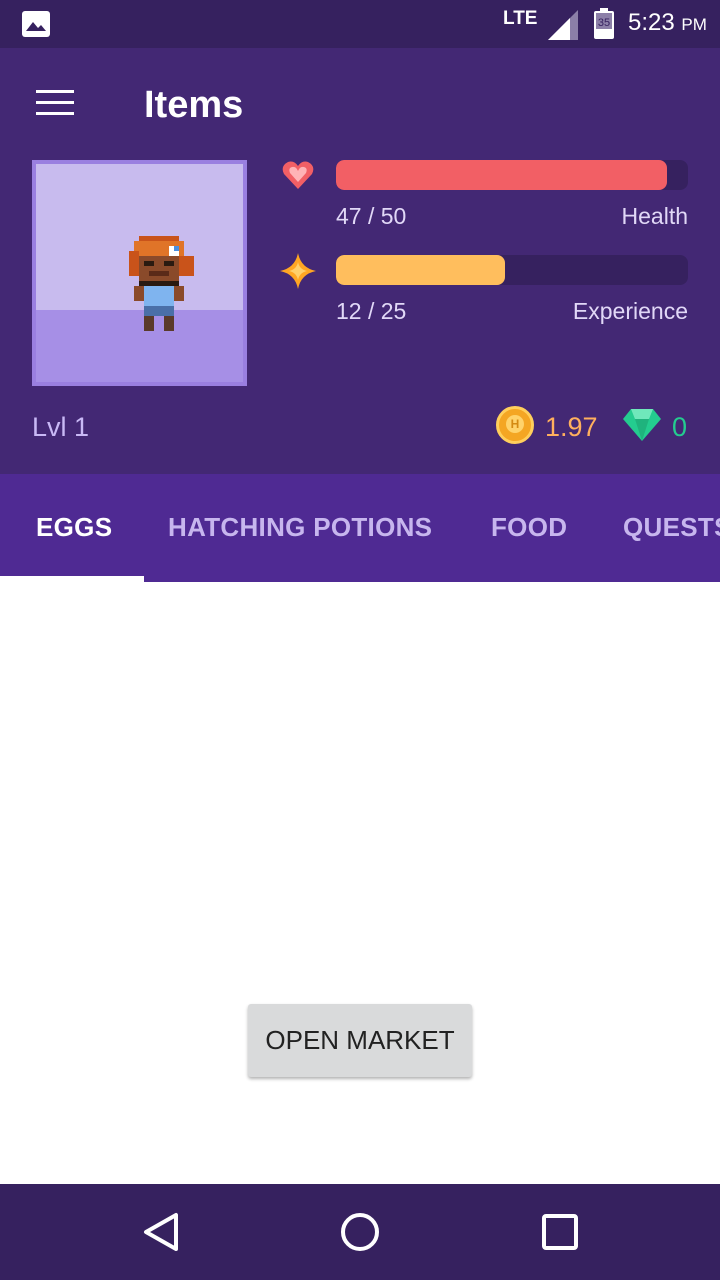 This screenshot has width=720, height=1280. What do you see at coordinates (36, 24) in the screenshot?
I see `image-notification-icon` at bounding box center [36, 24].